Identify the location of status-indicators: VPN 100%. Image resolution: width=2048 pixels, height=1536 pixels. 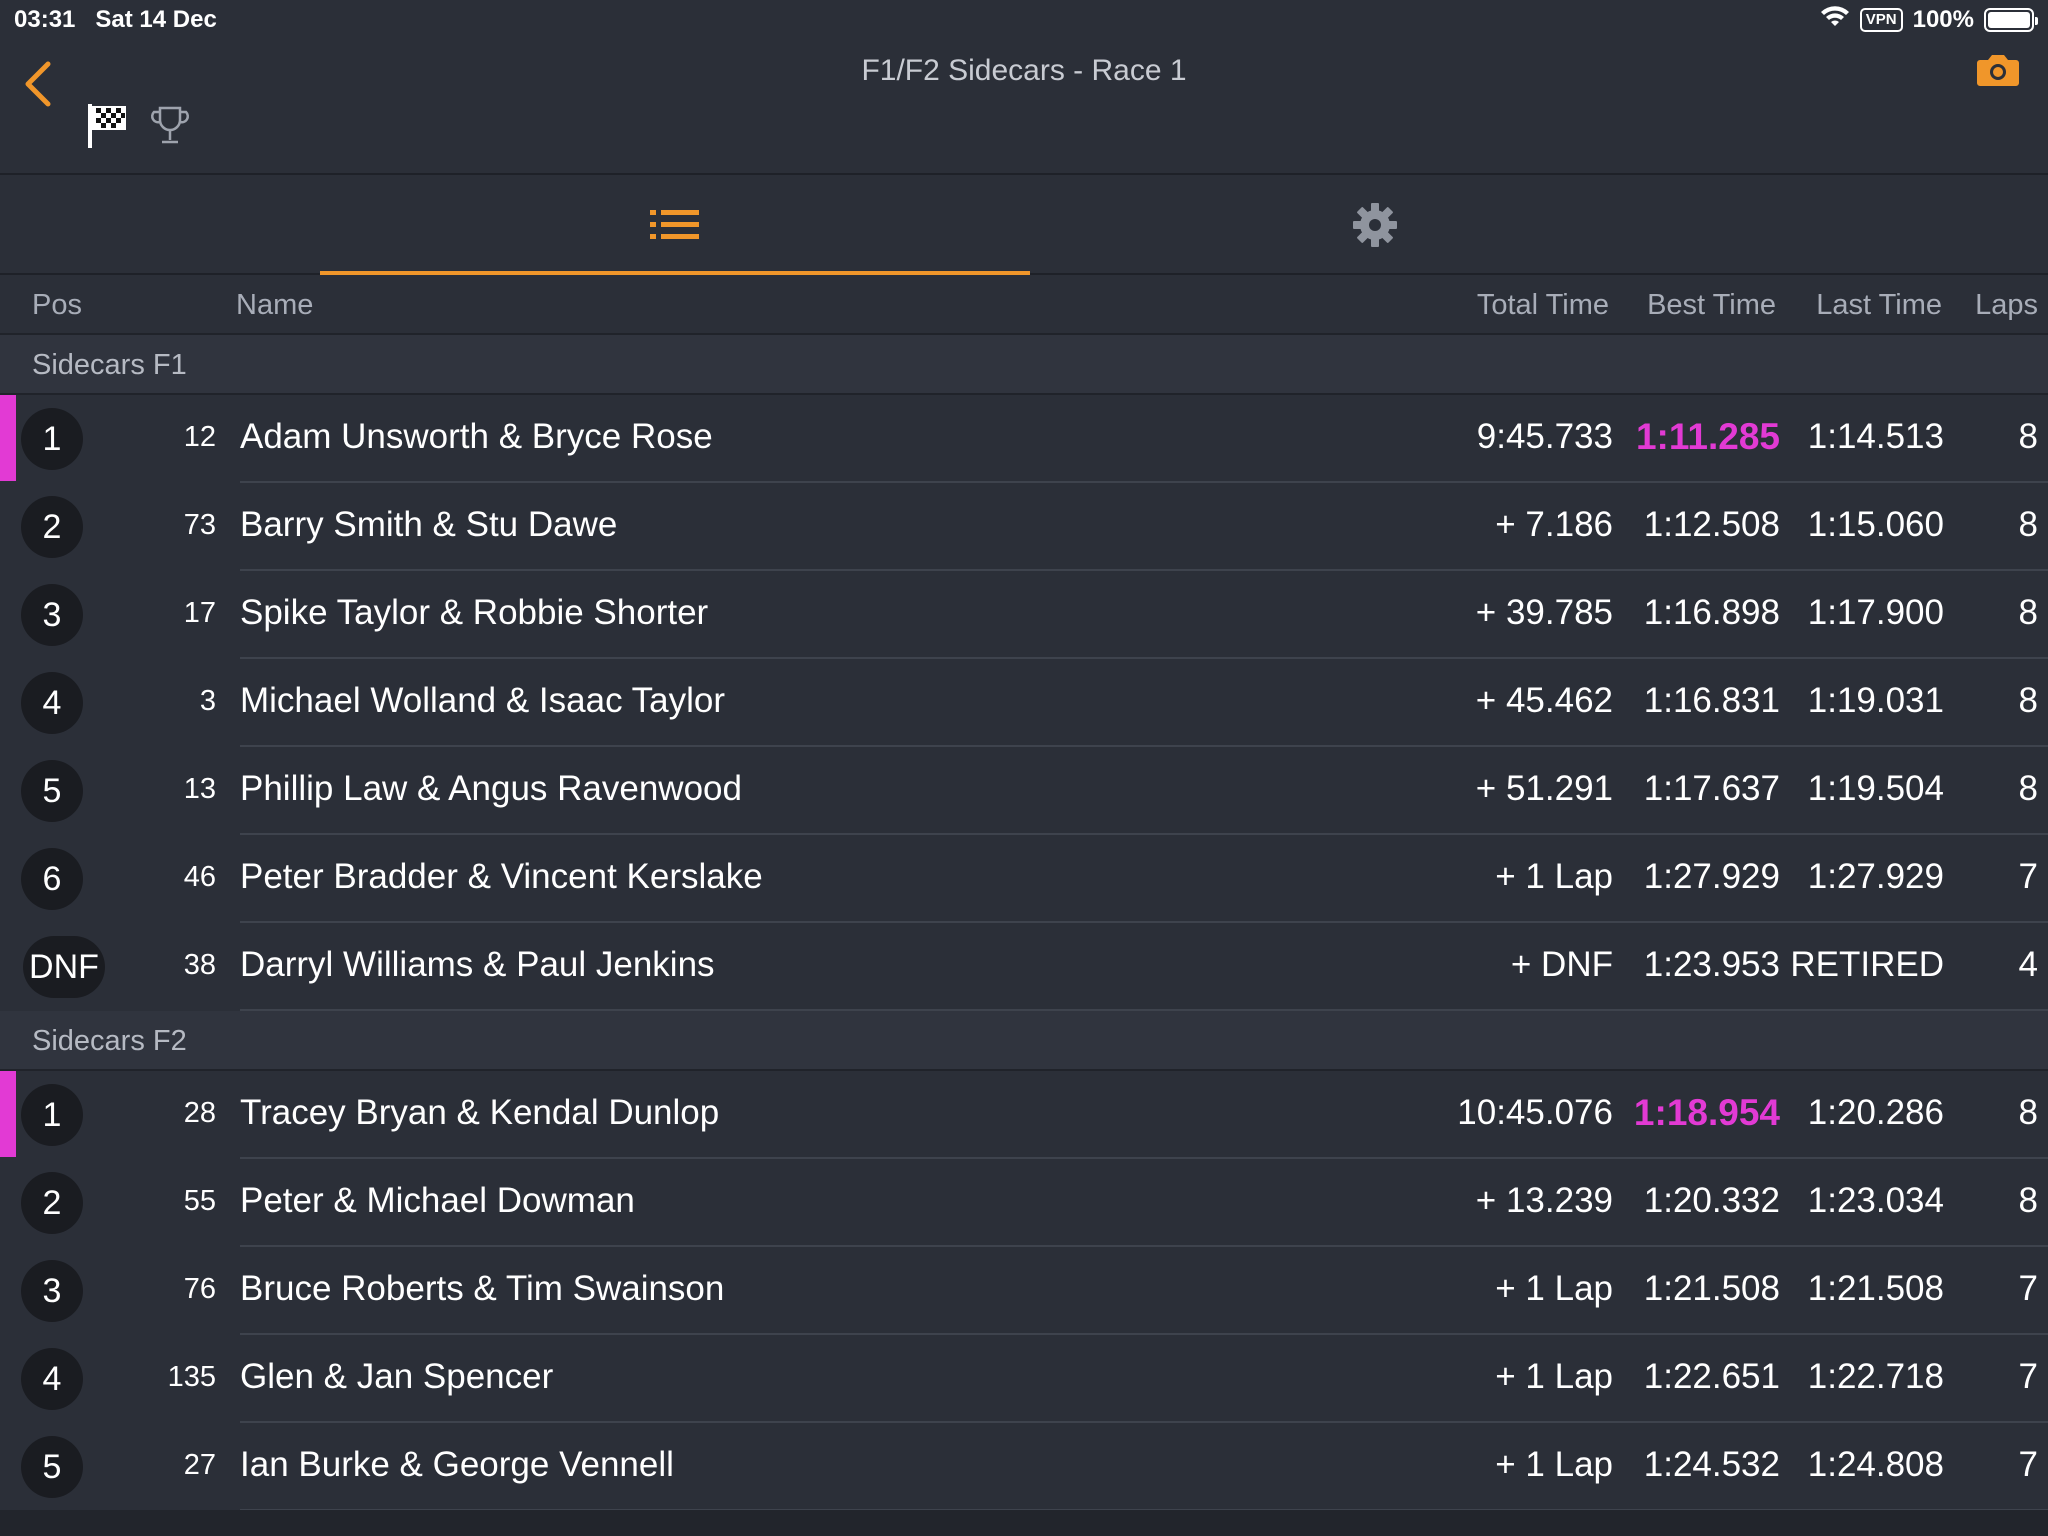
(1929, 19).